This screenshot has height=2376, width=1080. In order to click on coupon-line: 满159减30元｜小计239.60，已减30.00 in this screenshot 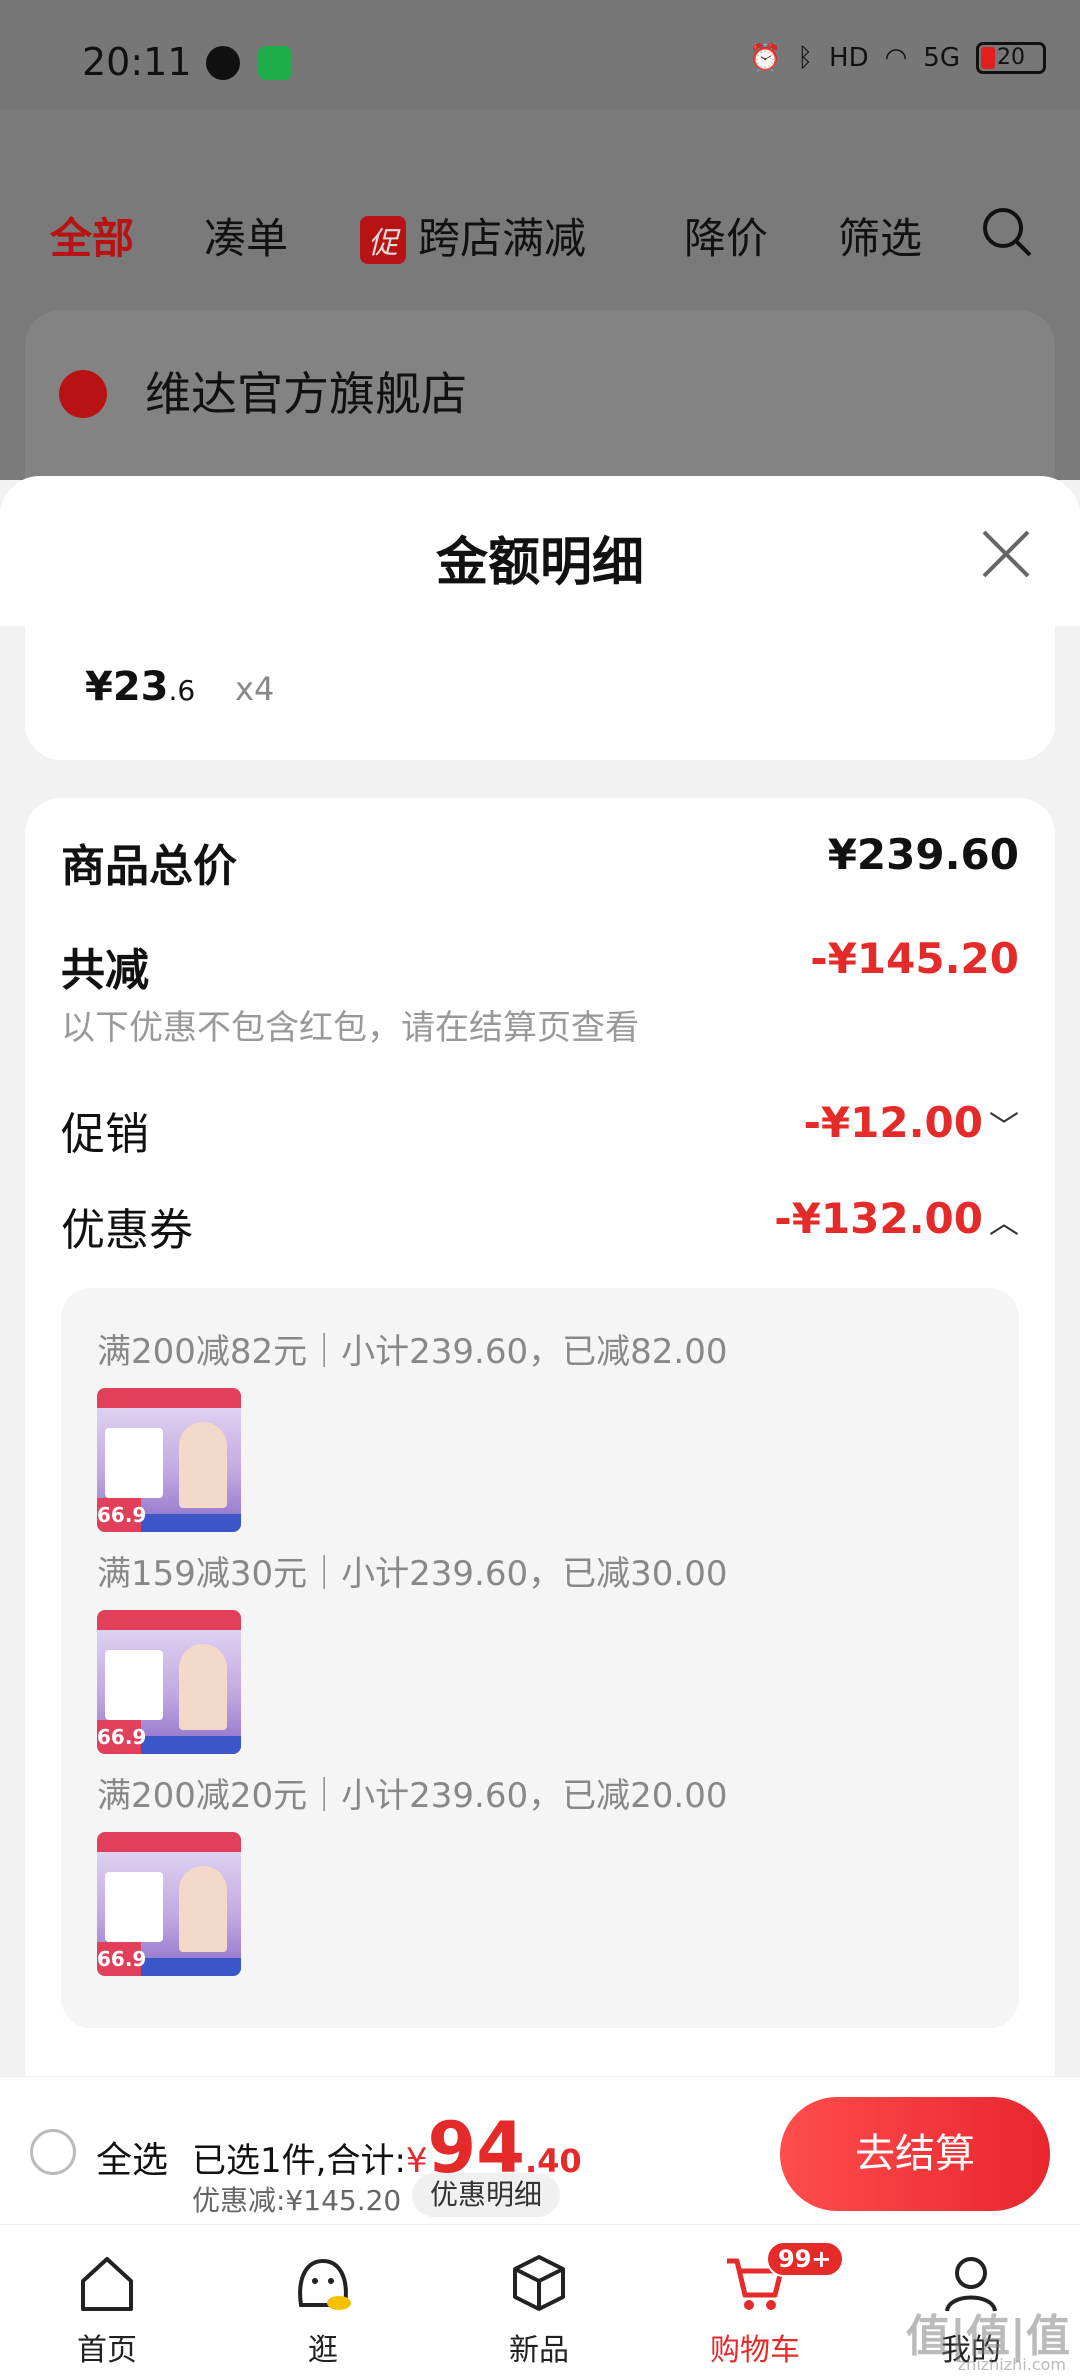, I will do `click(412, 1574)`.